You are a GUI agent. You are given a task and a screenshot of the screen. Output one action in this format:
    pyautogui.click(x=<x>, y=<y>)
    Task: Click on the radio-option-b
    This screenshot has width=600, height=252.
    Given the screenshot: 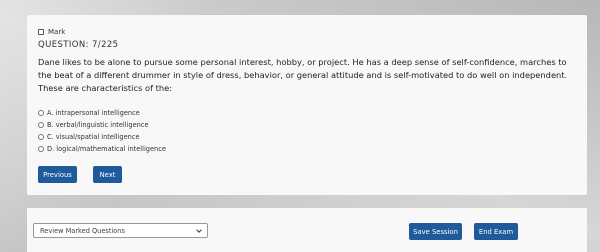 What is the action you would take?
    pyautogui.click(x=41, y=125)
    